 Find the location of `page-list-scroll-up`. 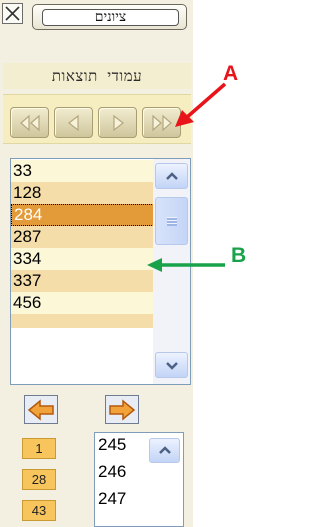

page-list-scroll-up is located at coordinates (164, 450).